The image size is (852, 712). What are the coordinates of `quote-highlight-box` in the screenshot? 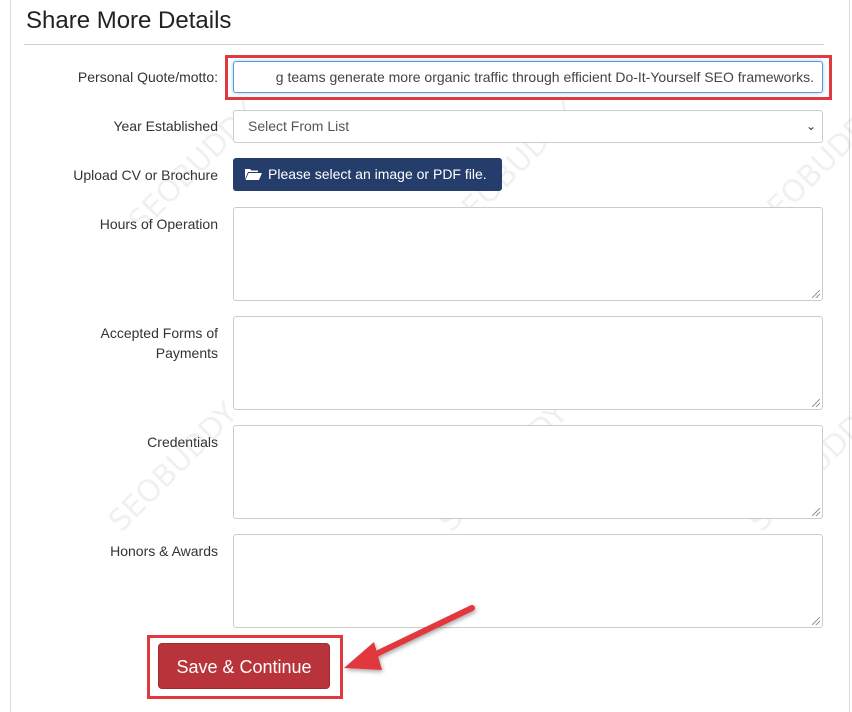 It's located at (528, 77).